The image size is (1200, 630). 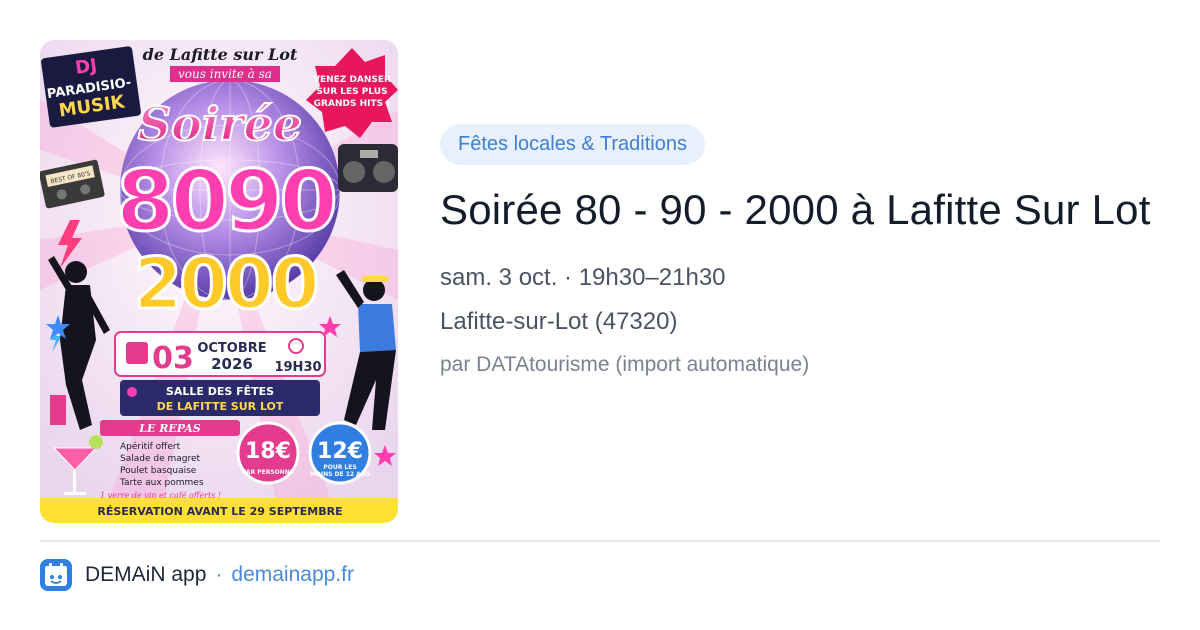 I want to click on calendar-icon, so click(x=137, y=353).